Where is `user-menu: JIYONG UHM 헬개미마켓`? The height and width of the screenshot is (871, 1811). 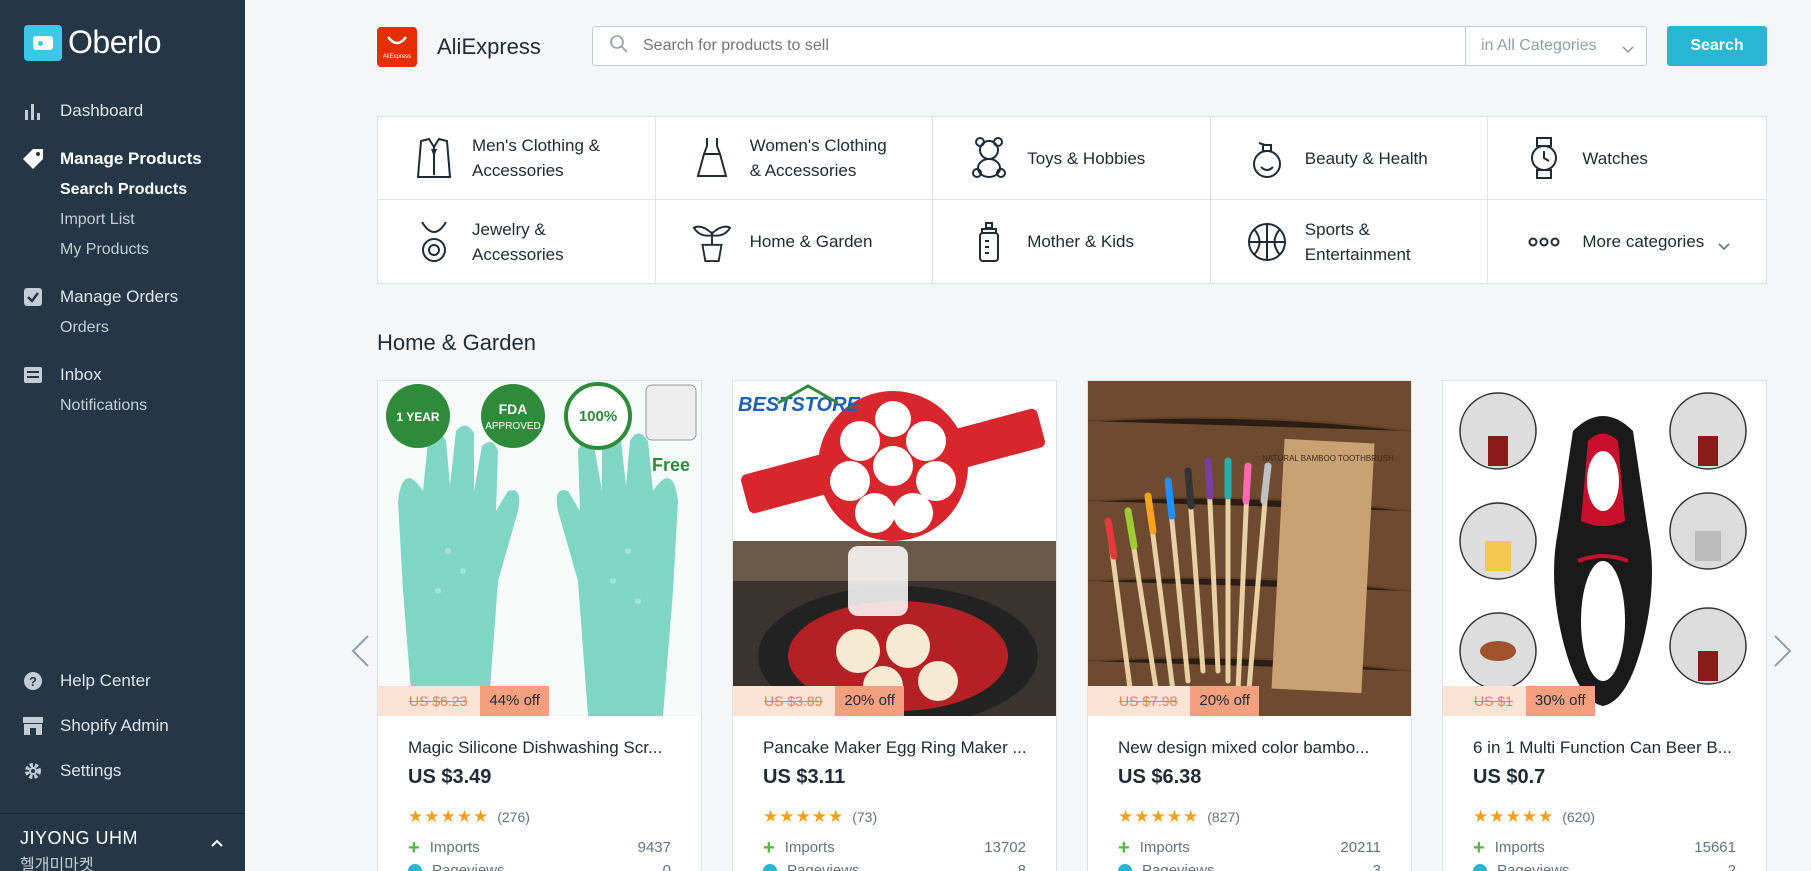 user-menu: JIYONG UHM 헬개미마켓 is located at coordinates (122, 842).